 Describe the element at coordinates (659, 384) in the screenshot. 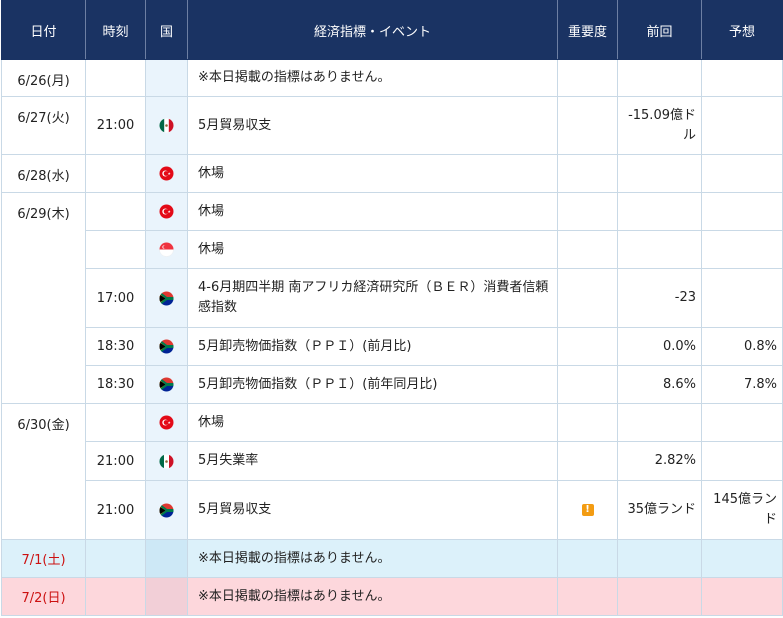

I see `previous-cell: 8.6%` at that location.